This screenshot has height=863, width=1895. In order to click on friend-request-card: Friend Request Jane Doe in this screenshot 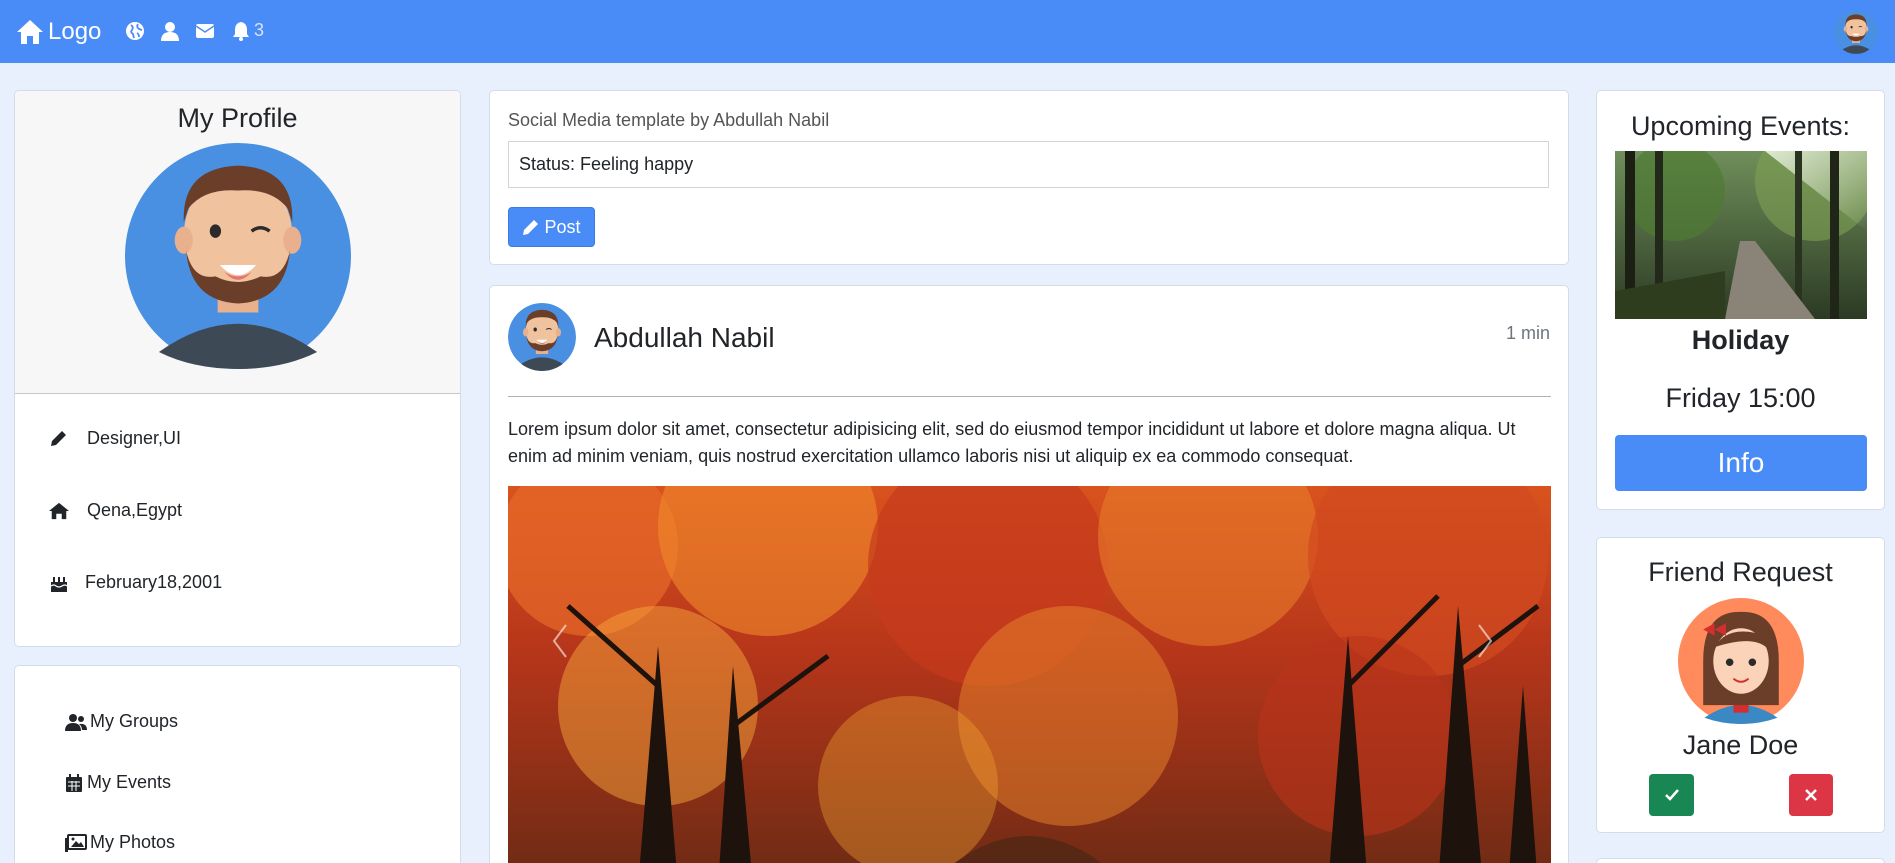, I will do `click(1740, 685)`.